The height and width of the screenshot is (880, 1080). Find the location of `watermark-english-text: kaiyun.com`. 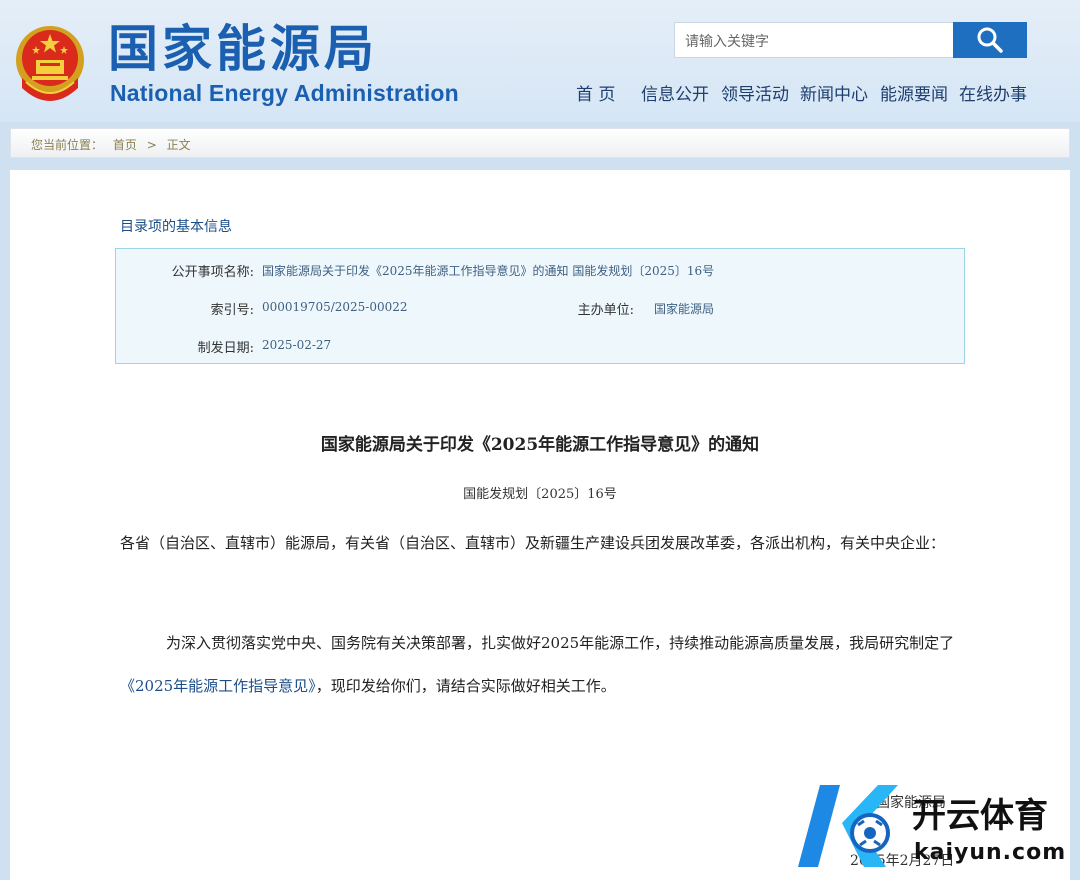

watermark-english-text: kaiyun.com is located at coordinates (990, 852).